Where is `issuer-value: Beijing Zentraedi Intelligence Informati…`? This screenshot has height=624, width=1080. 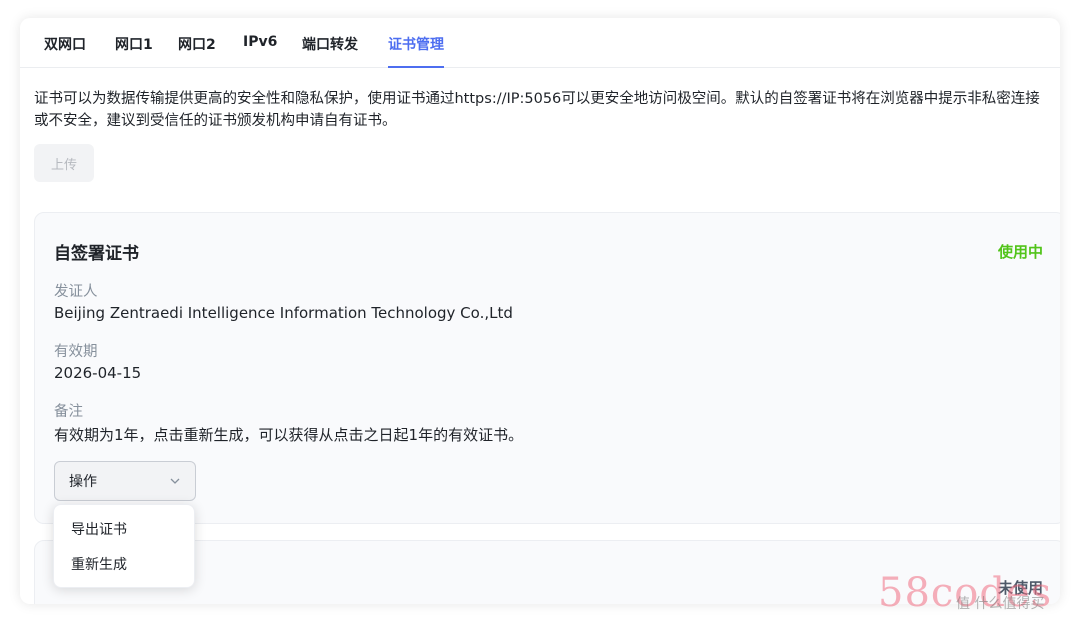
issuer-value: Beijing Zentraedi Intelligence Informati… is located at coordinates (283, 313).